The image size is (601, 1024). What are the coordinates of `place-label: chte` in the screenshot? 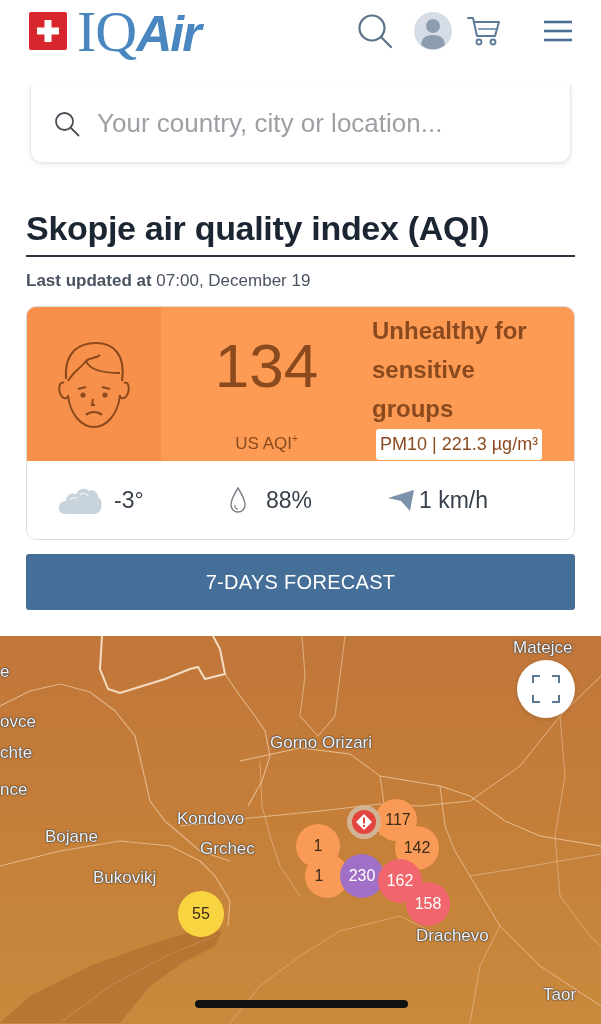 It's located at (16, 753).